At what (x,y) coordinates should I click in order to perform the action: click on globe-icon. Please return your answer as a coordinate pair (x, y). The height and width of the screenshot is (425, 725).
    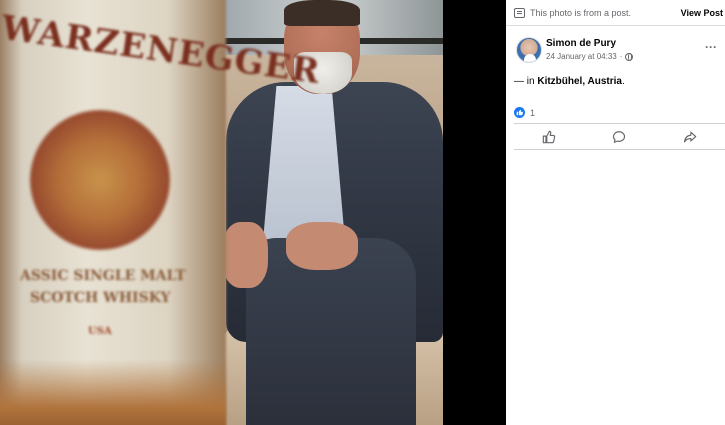
    Looking at the image, I should click on (629, 56).